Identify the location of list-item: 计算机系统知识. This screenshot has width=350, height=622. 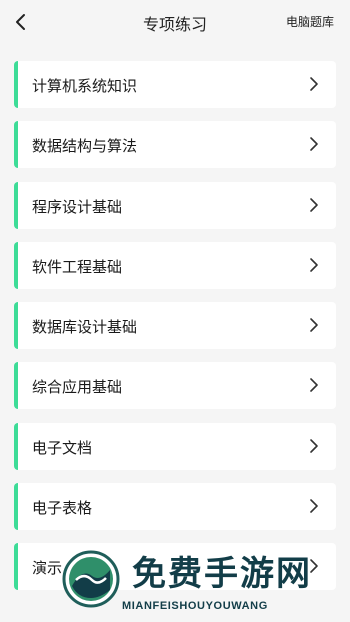
(175, 84).